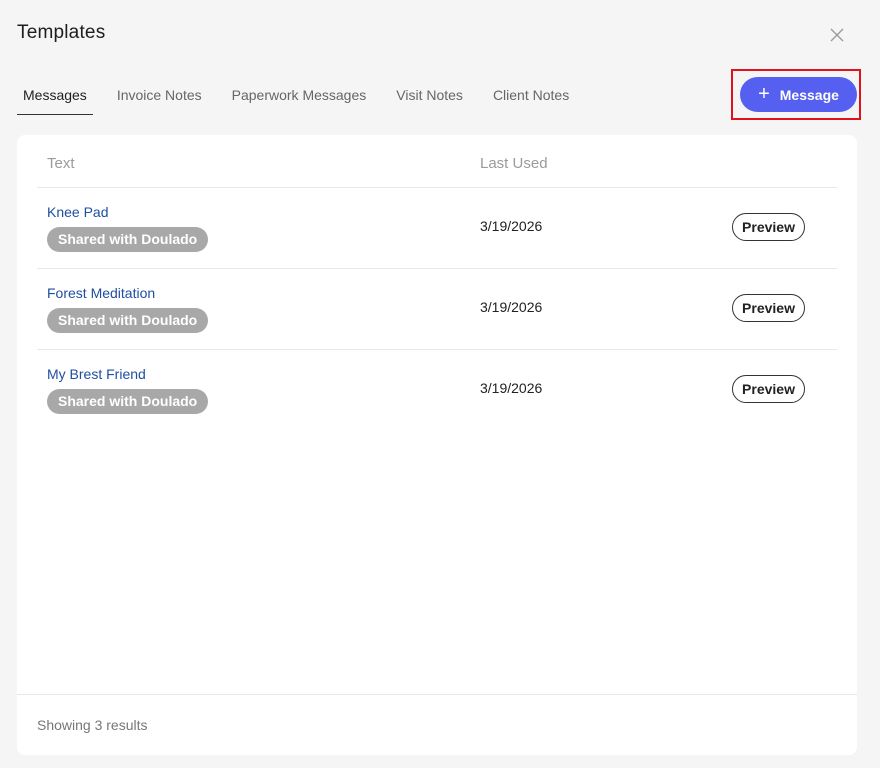  I want to click on table-footer: Showing 3 results, so click(437, 725).